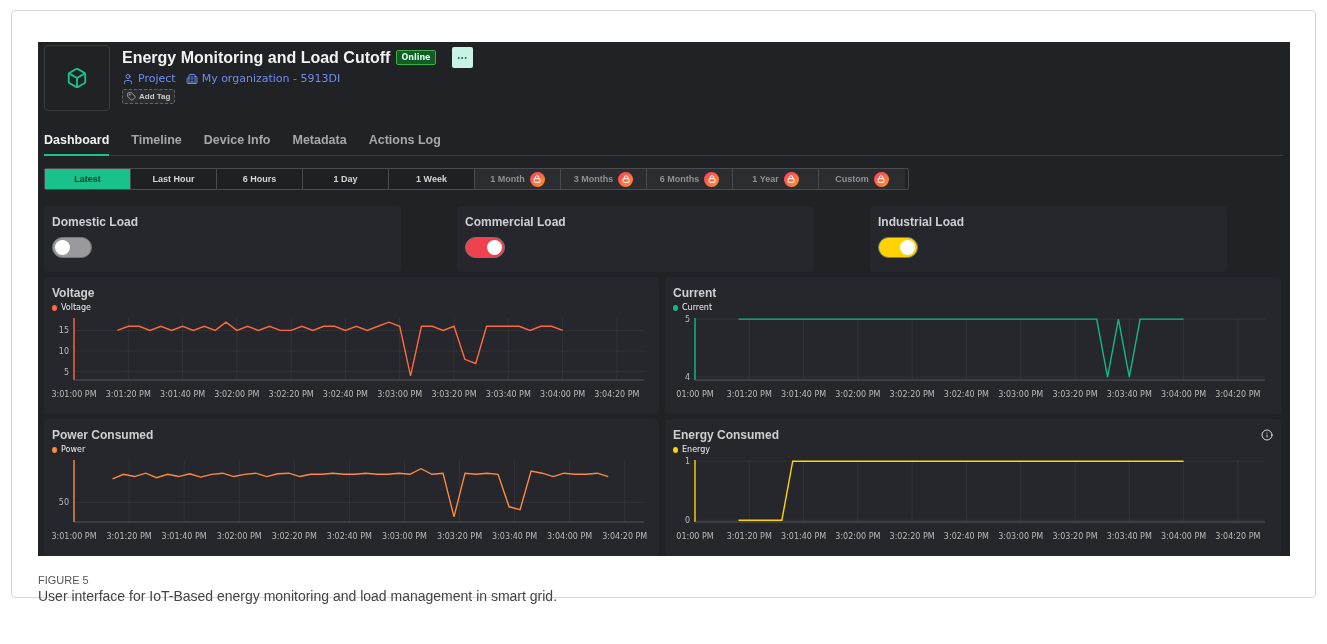  What do you see at coordinates (256, 57) in the screenshot?
I see `device-title: Energy Monitoring and Load Cutoff` at bounding box center [256, 57].